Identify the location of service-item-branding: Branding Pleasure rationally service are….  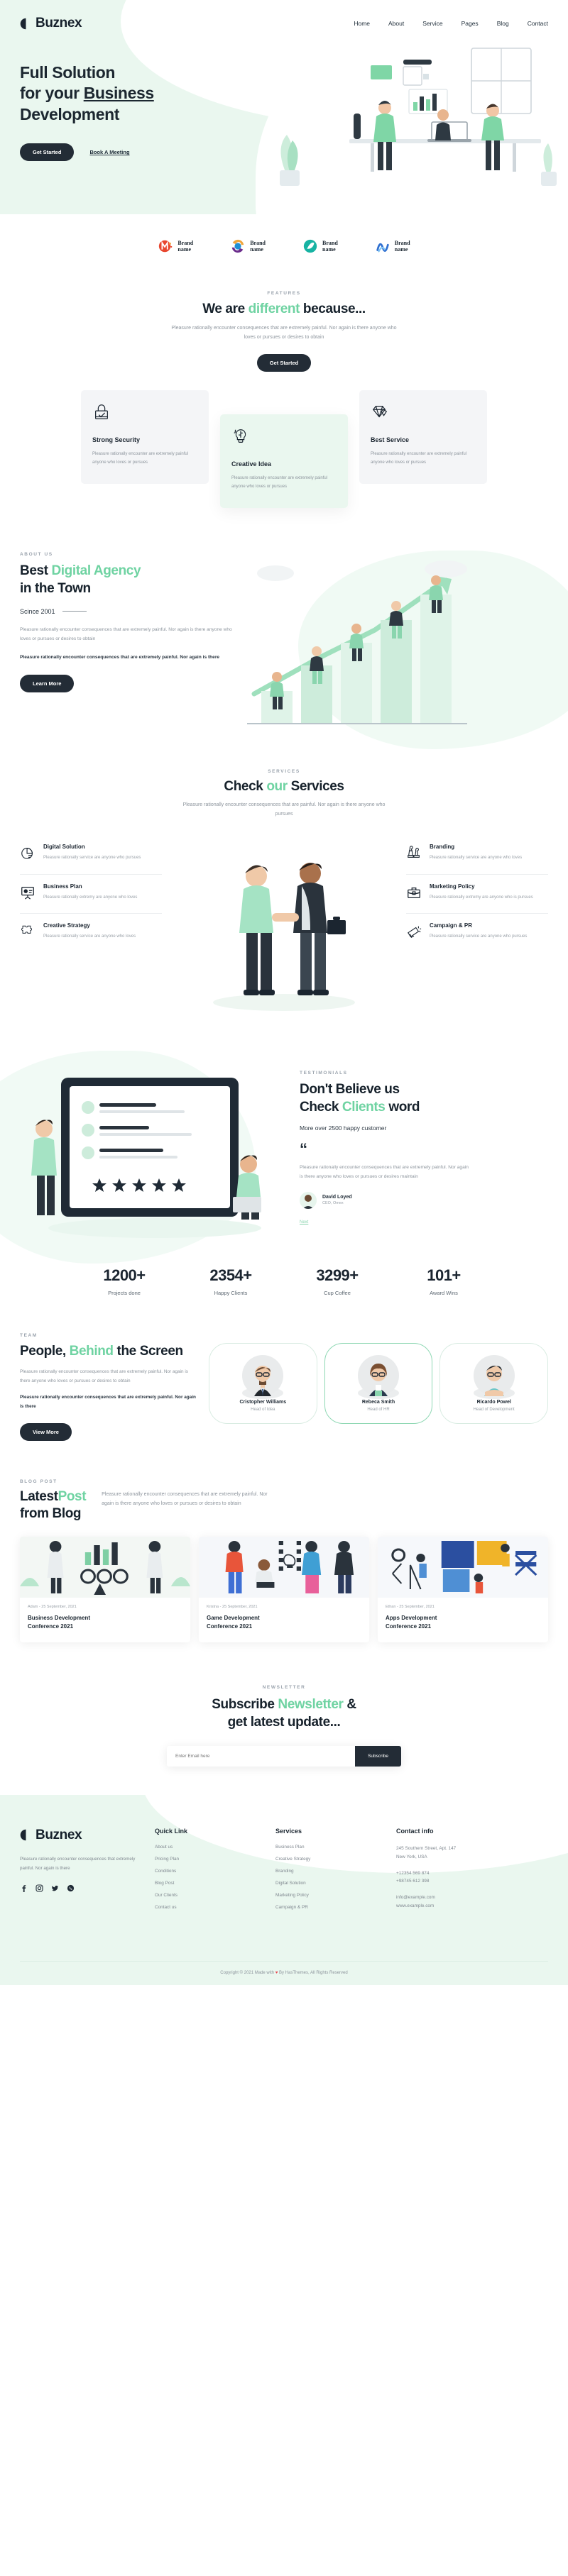
(477, 854).